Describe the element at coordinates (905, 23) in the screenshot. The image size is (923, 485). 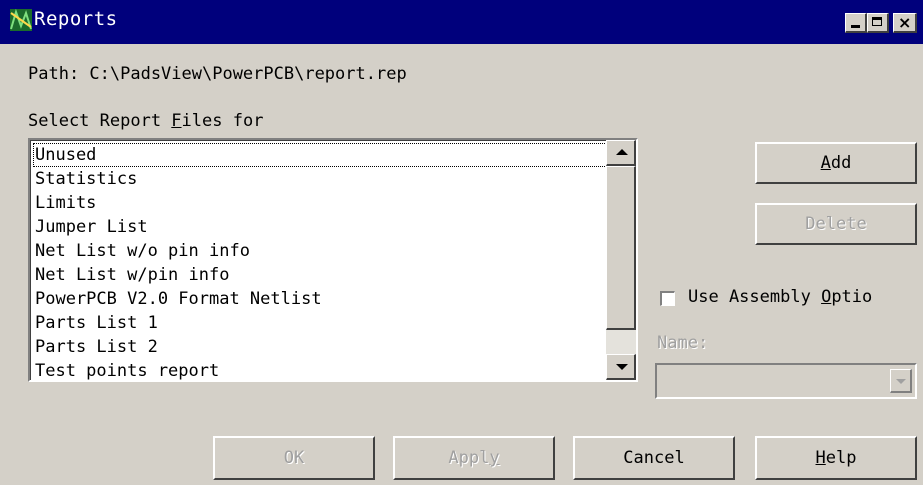
I see `close-icon: ×` at that location.